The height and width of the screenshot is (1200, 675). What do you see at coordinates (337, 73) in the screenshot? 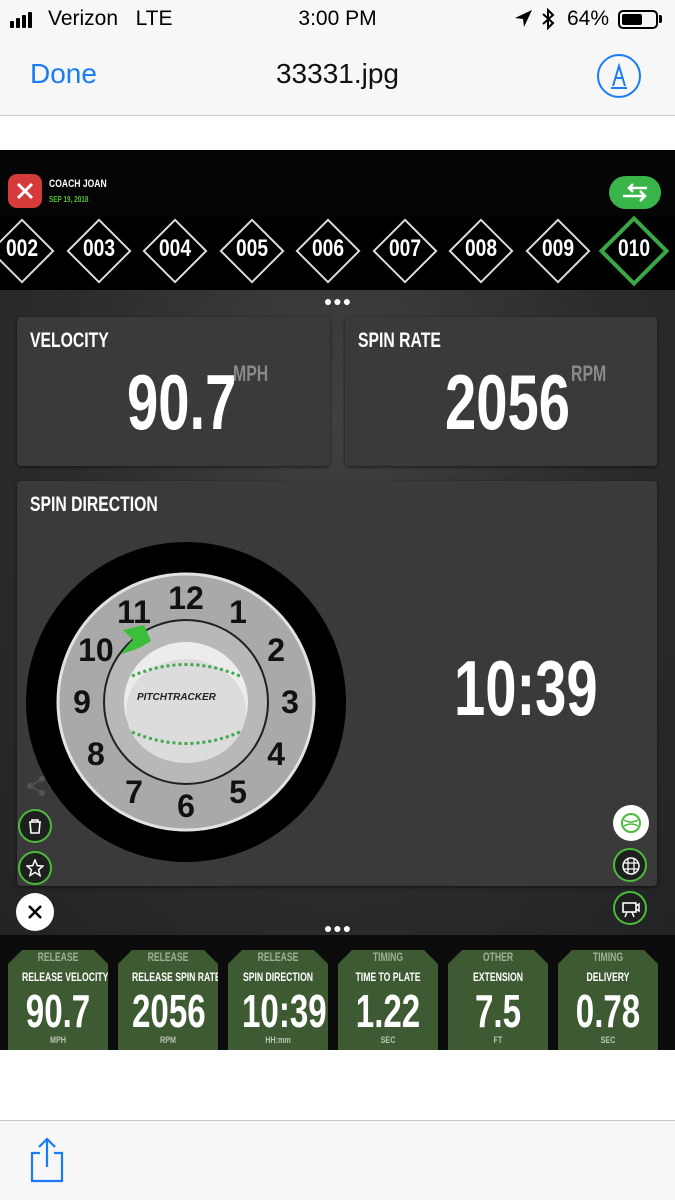
I see `file-title: 33331.jpg` at bounding box center [337, 73].